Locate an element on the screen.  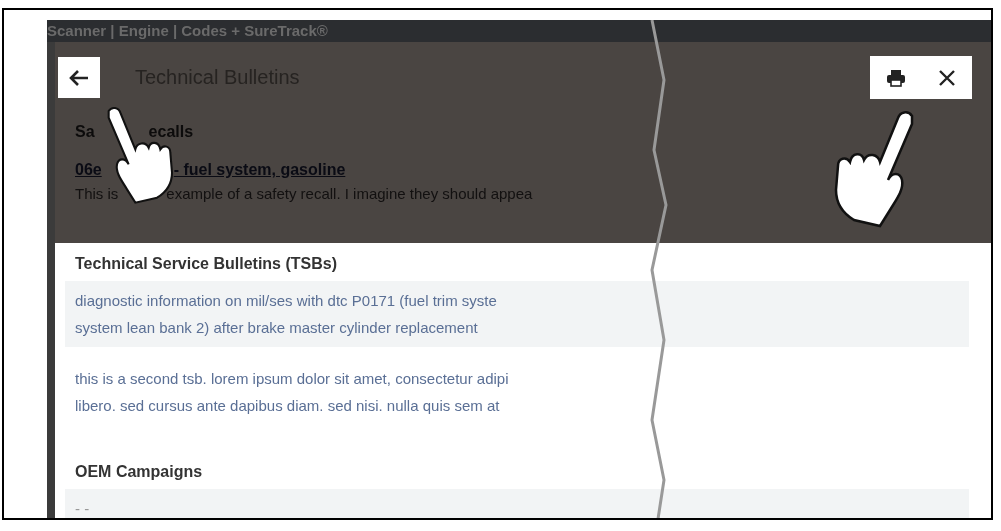
back-arrow-icon is located at coordinates (79, 77).